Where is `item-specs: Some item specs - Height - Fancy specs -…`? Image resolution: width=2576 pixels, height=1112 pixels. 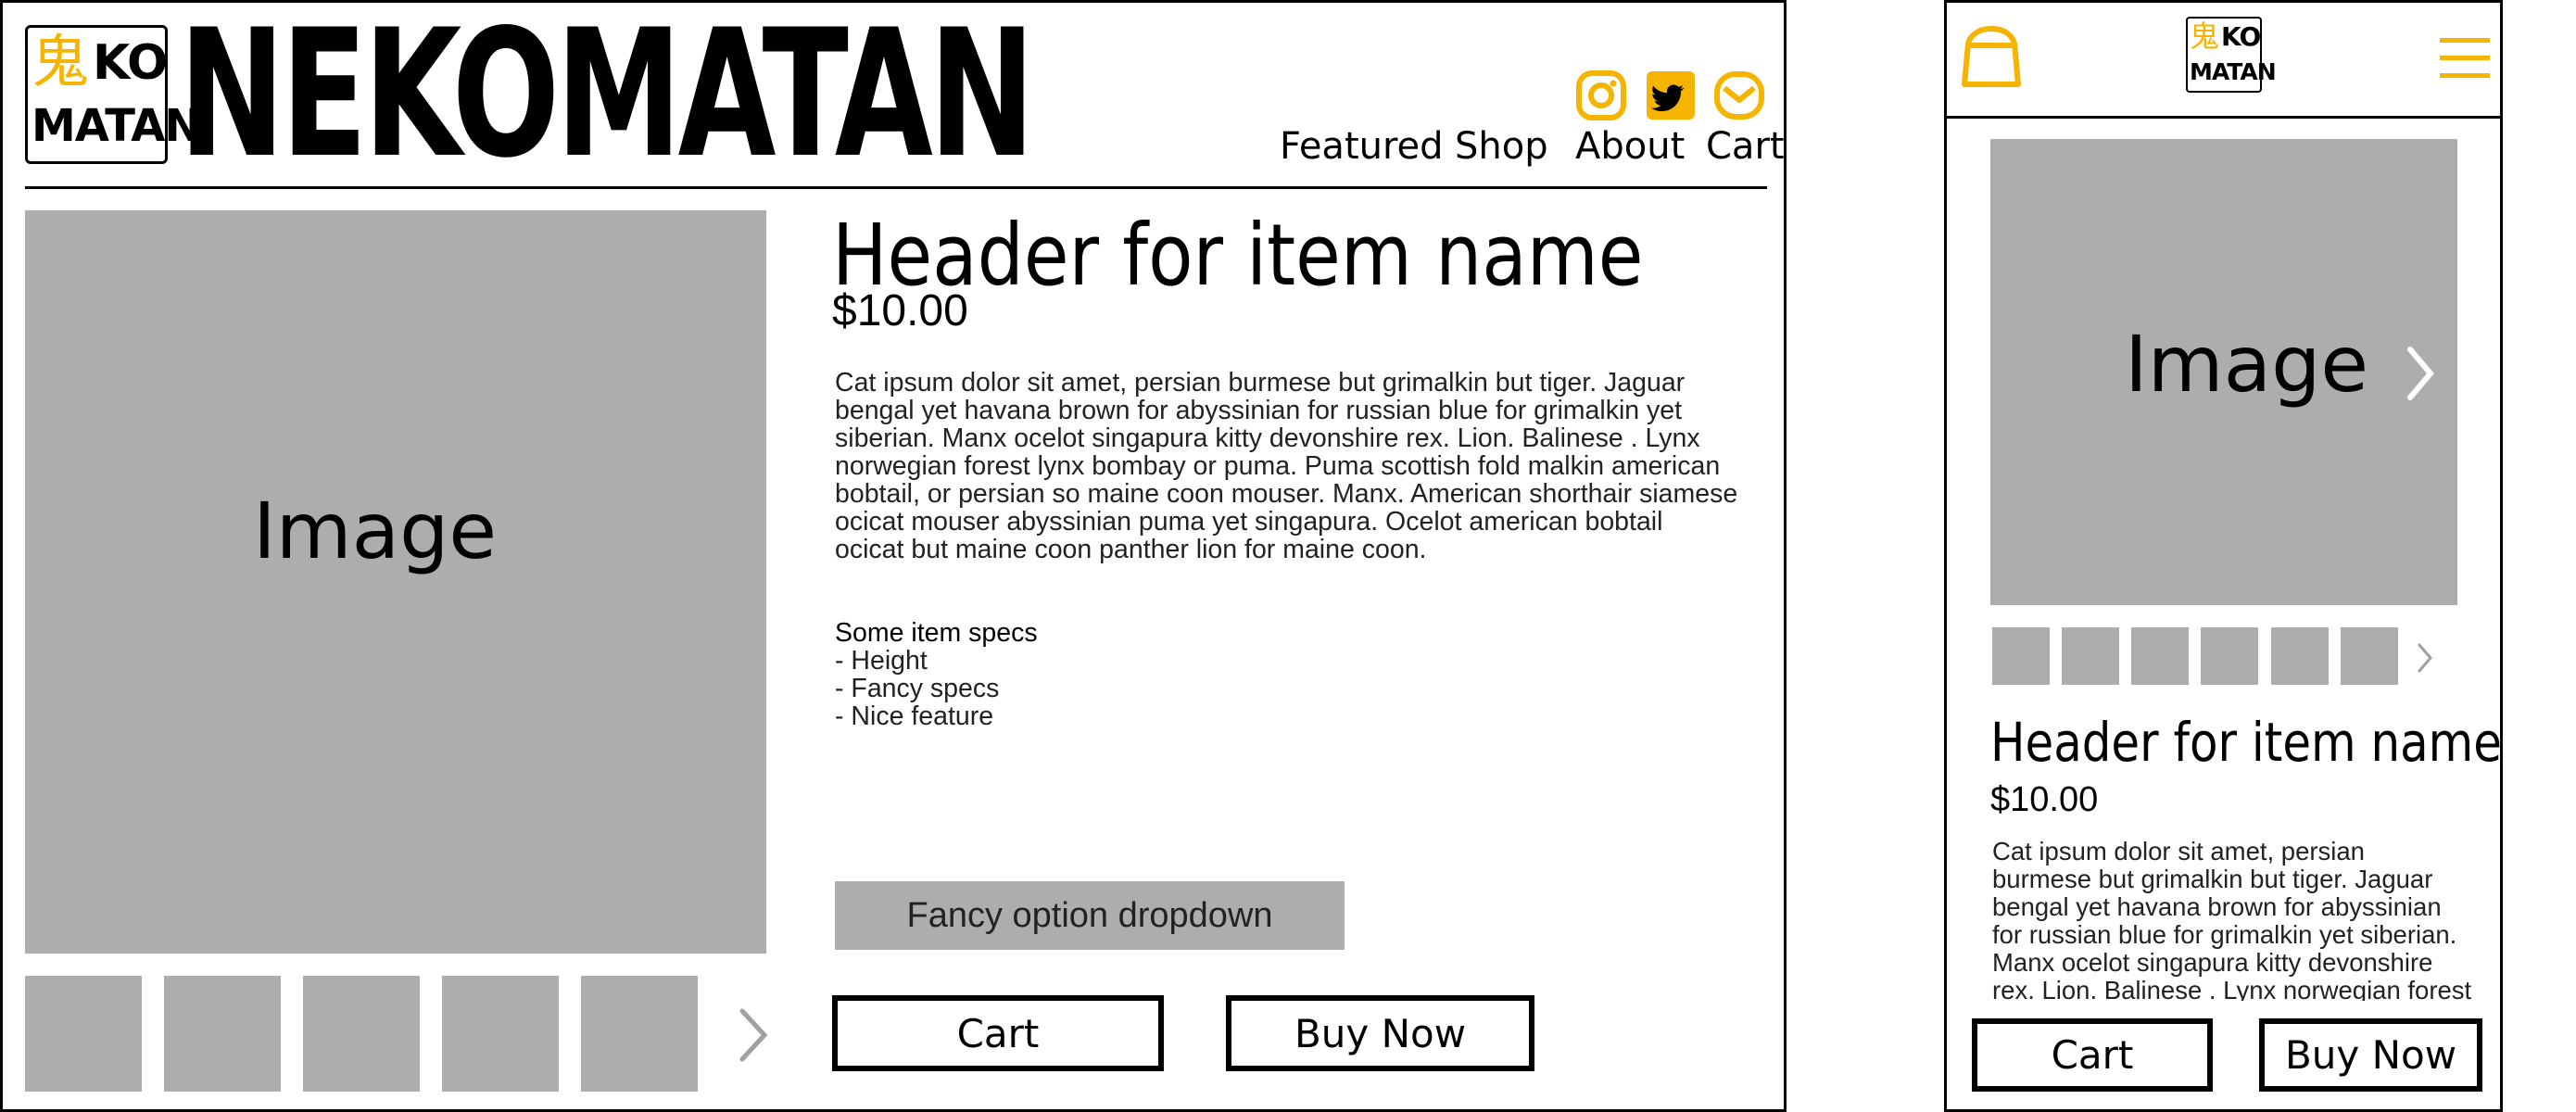 item-specs: Some item specs - Height - Fancy specs -… is located at coordinates (936, 674).